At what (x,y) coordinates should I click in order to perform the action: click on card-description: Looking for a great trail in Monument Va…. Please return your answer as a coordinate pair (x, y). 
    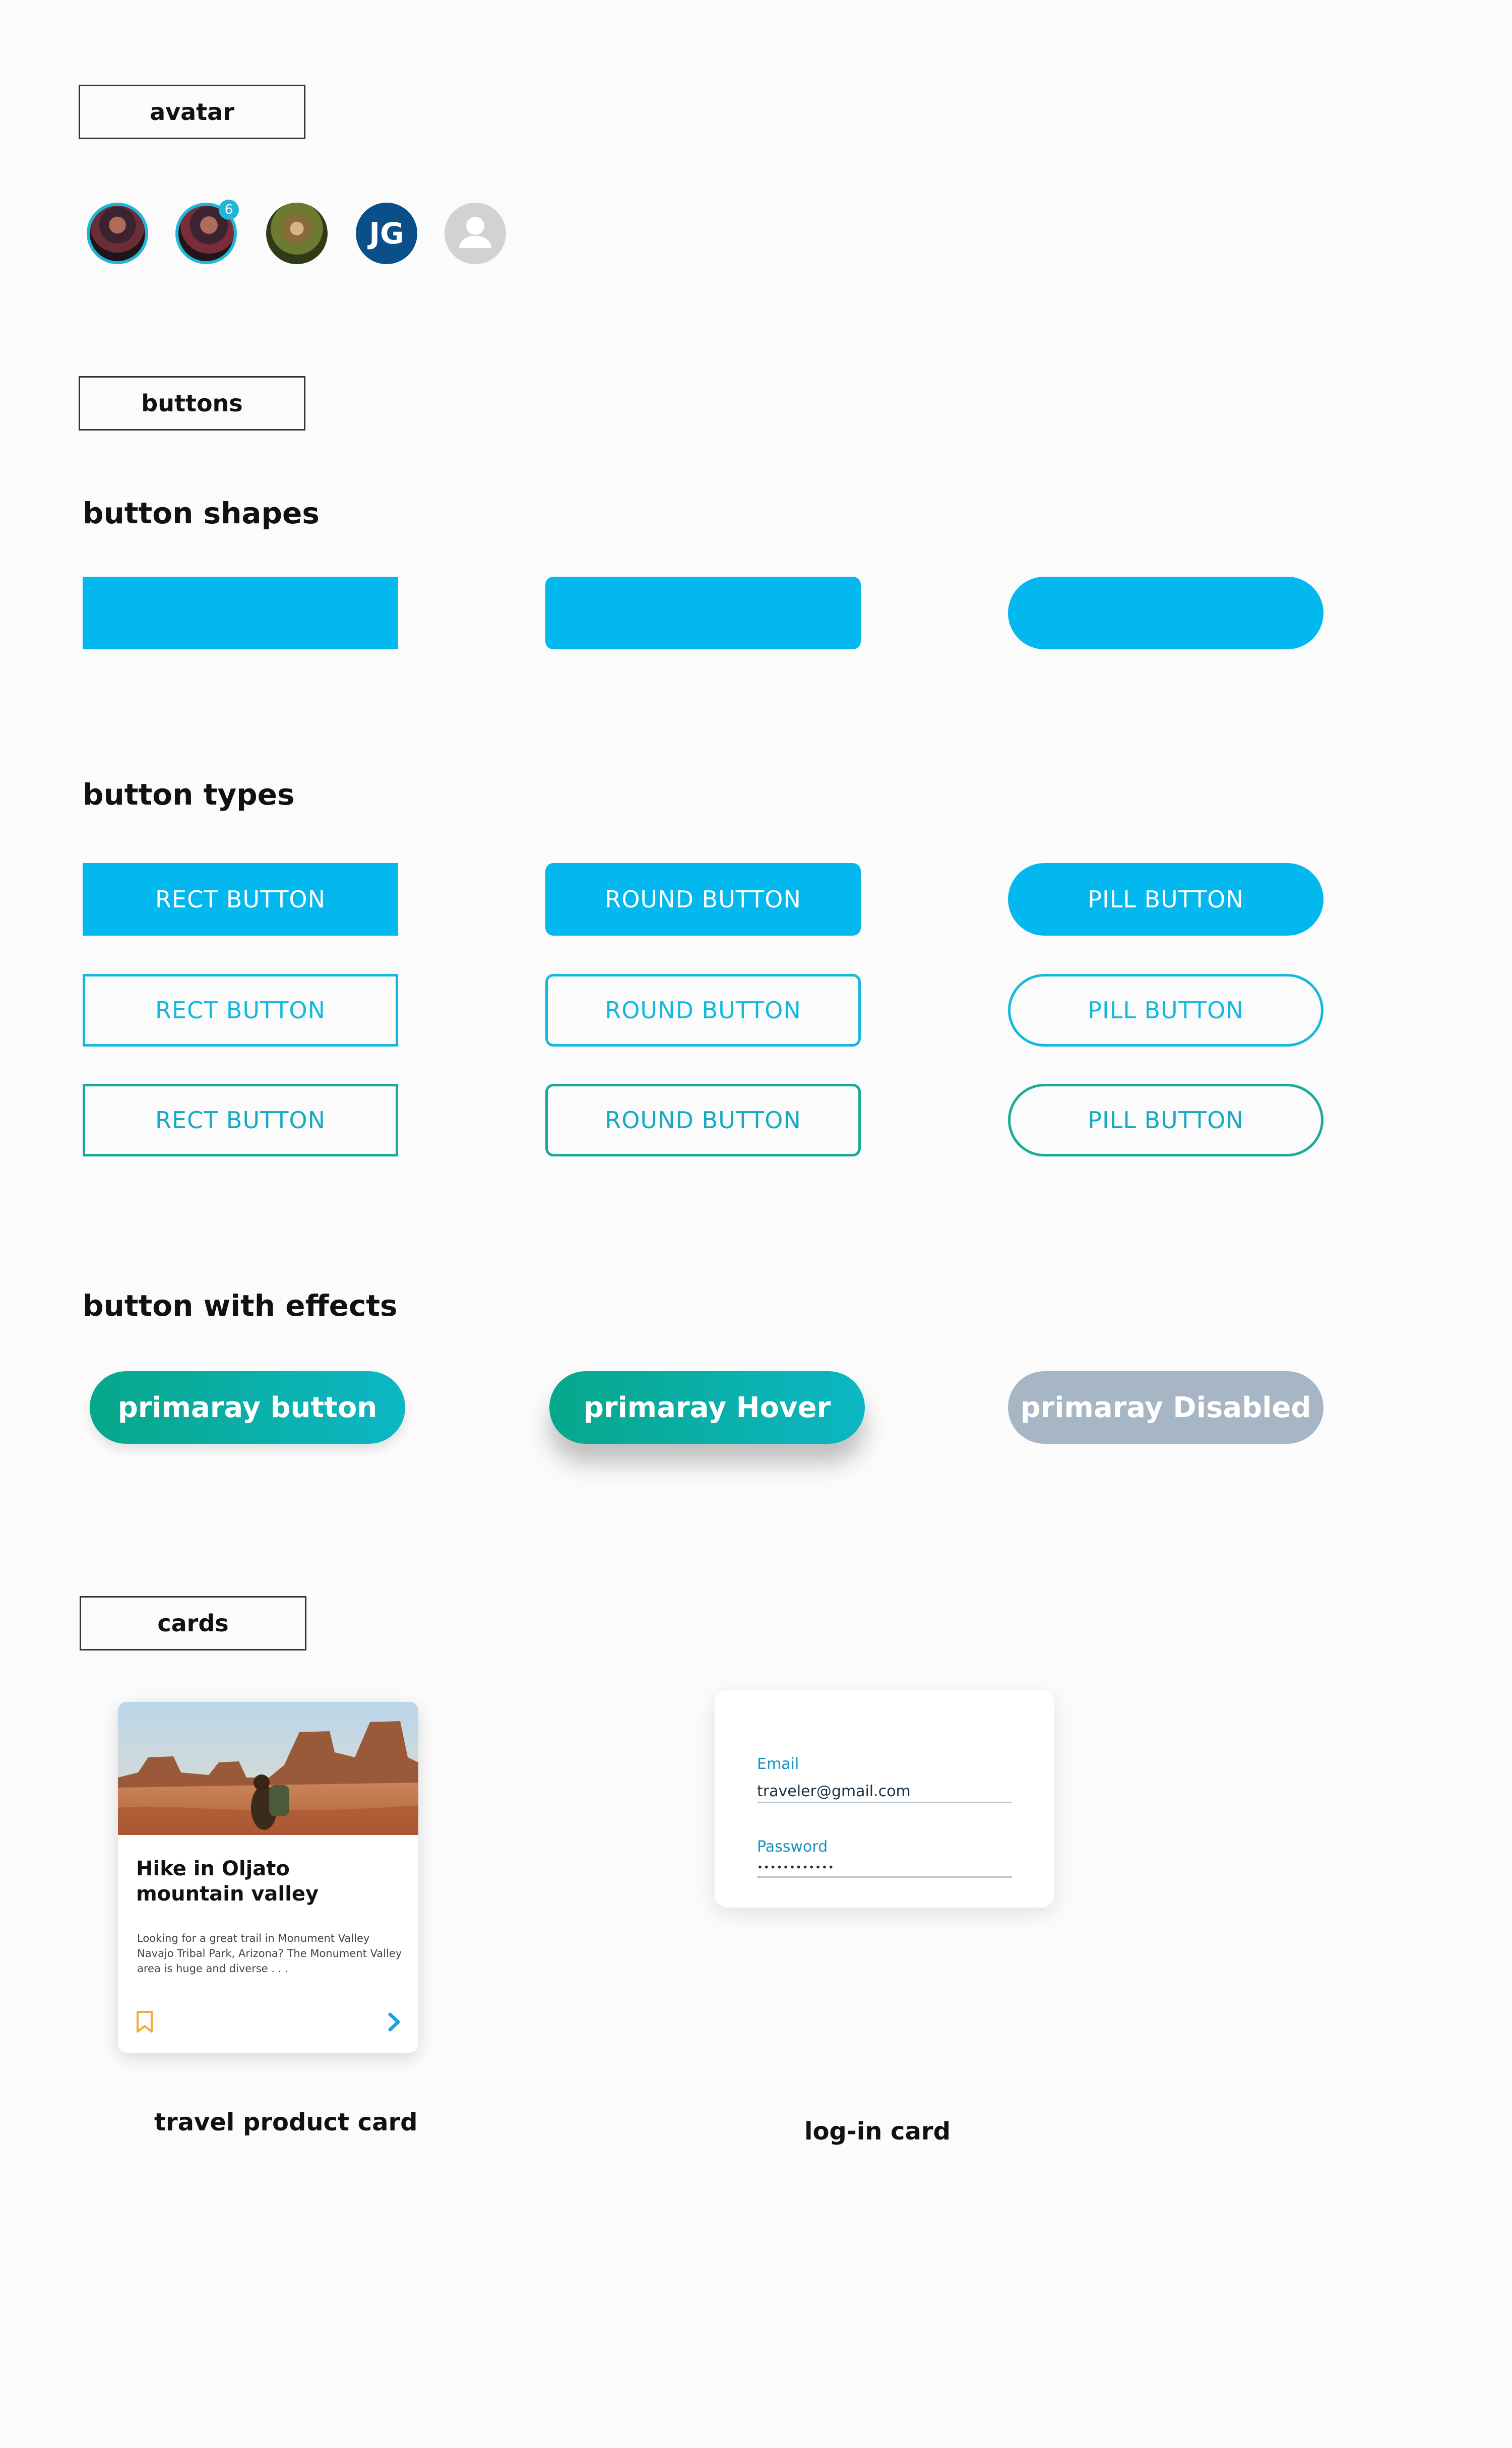
    Looking at the image, I should click on (270, 1954).